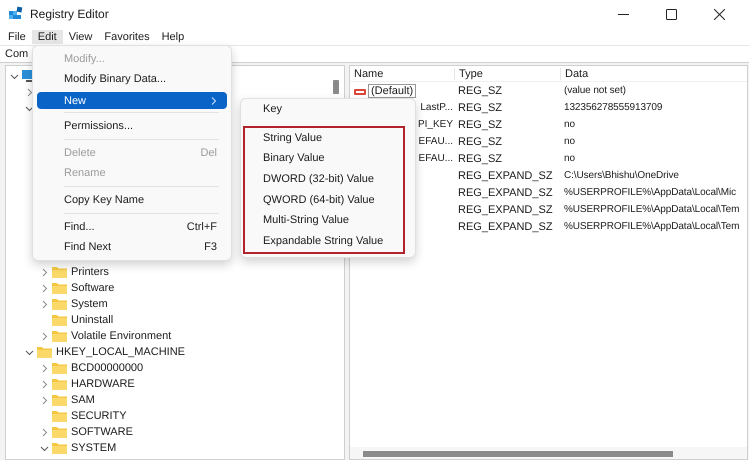 This screenshot has width=749, height=460. I want to click on shortcut-label: Del, so click(208, 153).